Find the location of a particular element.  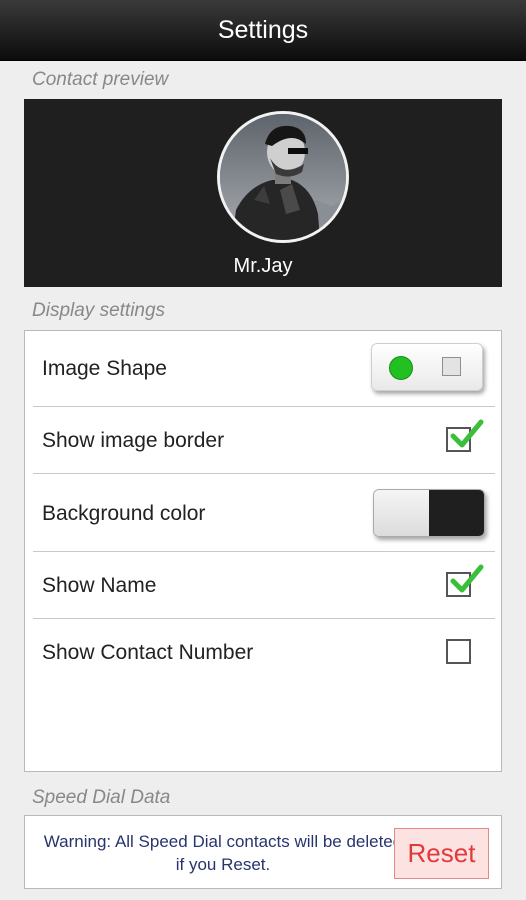

person-photo-icon is located at coordinates (283, 177).